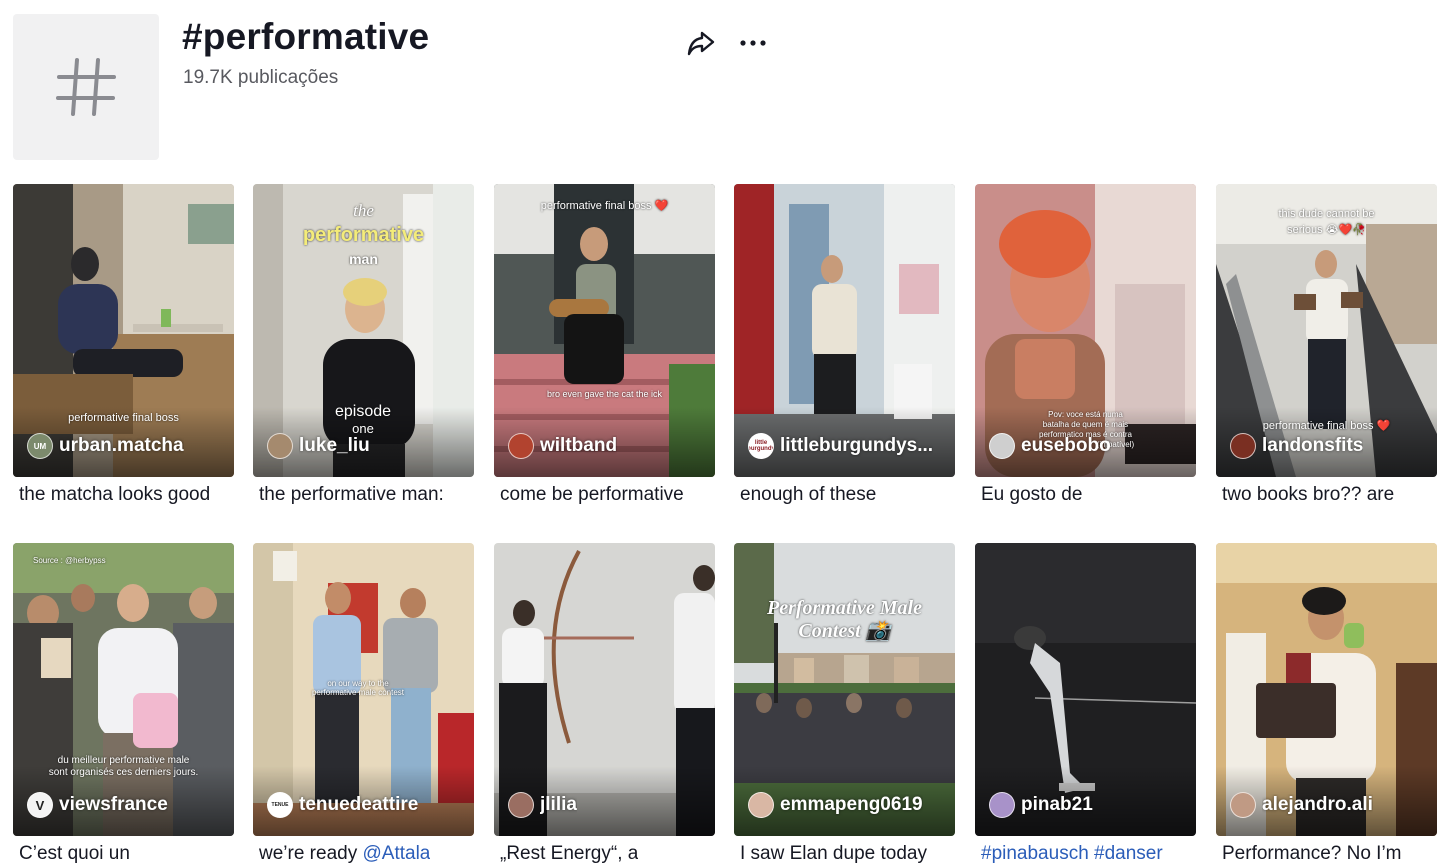 This screenshot has height=868, width=1456. What do you see at coordinates (578, 446) in the screenshot?
I see `username: wiltband` at bounding box center [578, 446].